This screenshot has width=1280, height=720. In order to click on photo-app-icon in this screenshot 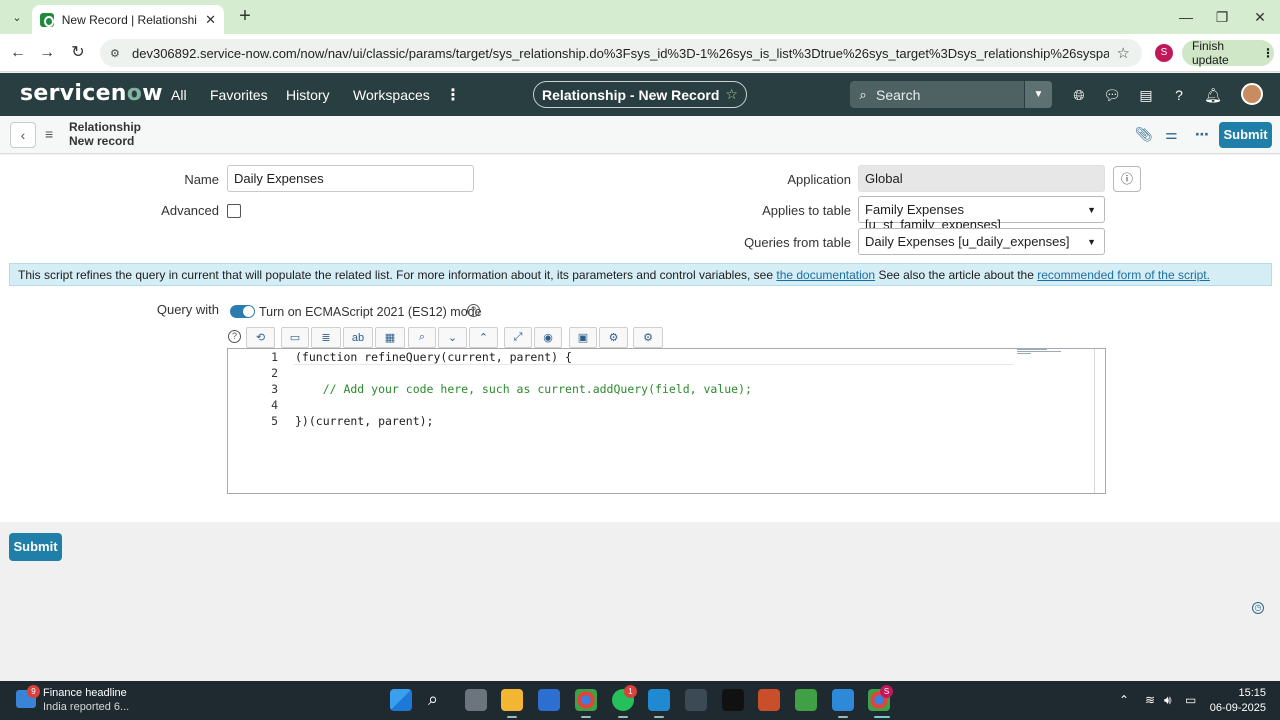, I will do `click(769, 700)`.